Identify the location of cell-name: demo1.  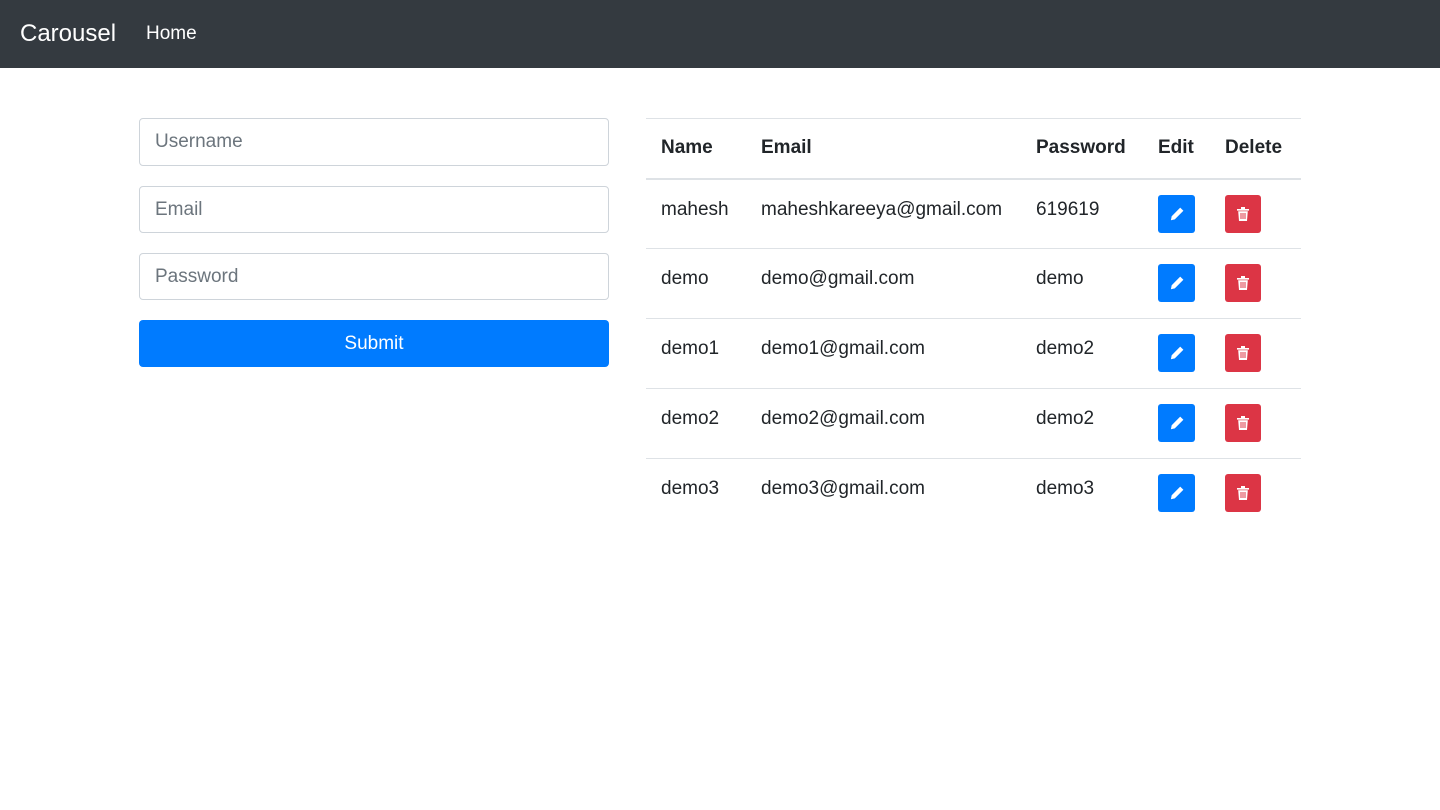
(696, 353).